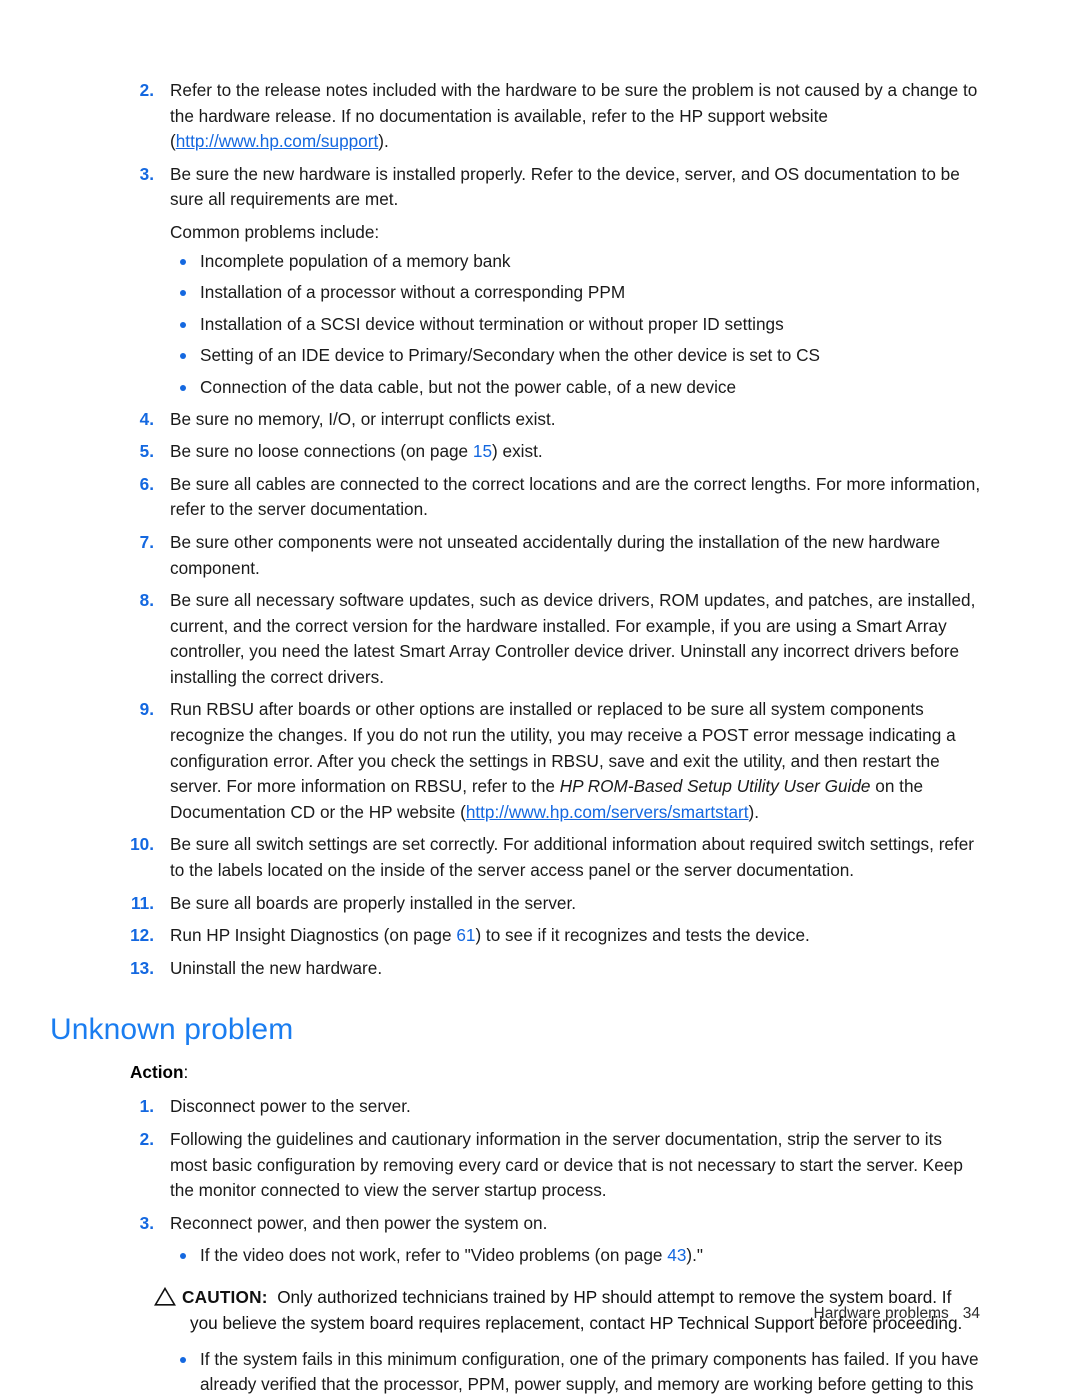 This screenshot has width=1080, height=1397. What do you see at coordinates (172, 1030) in the screenshot?
I see `page-title: Unknown problem` at bounding box center [172, 1030].